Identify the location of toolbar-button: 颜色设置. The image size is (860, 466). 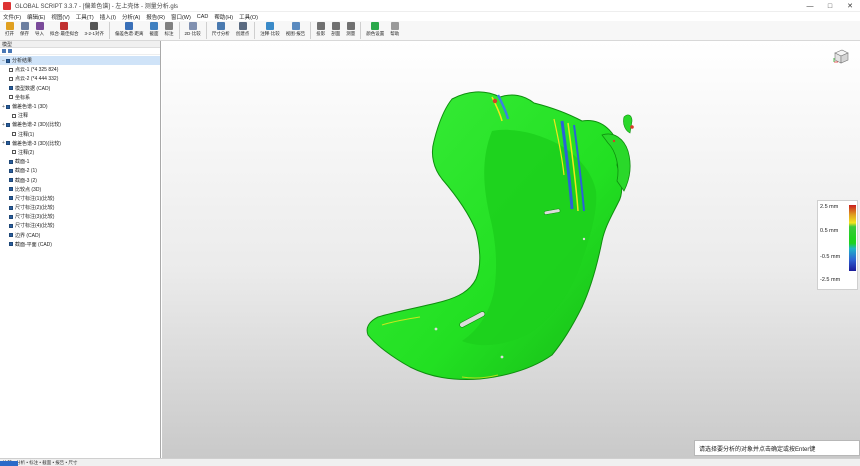
(375, 30).